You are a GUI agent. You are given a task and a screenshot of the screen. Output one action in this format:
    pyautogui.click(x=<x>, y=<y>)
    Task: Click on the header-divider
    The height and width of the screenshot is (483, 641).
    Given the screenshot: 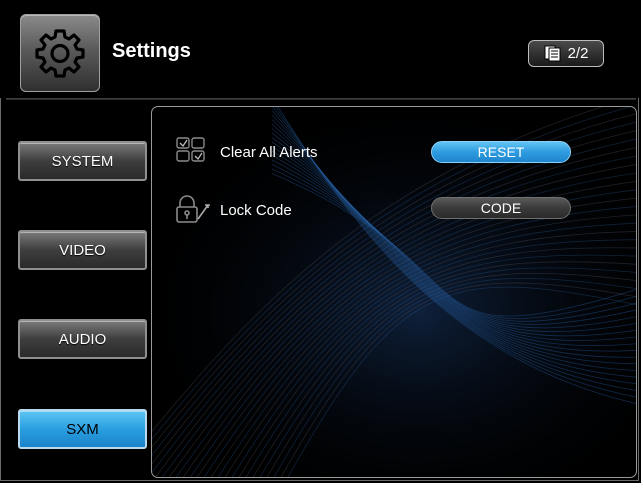 What is the action you would take?
    pyautogui.click(x=321, y=99)
    